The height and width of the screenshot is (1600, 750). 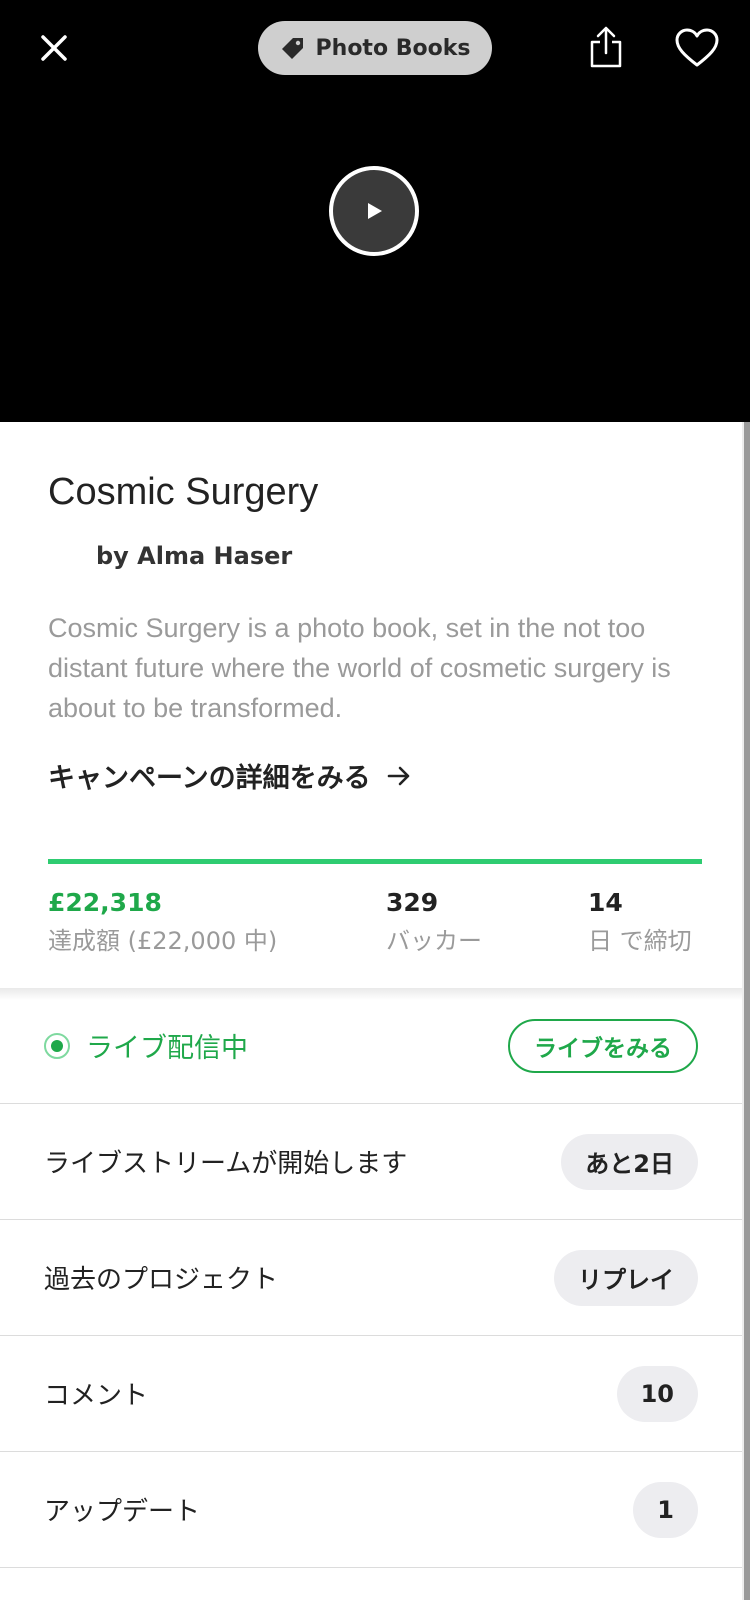 What do you see at coordinates (378, 775) in the screenshot?
I see `campaign-details-link: キャンペーンの詳細をみる` at bounding box center [378, 775].